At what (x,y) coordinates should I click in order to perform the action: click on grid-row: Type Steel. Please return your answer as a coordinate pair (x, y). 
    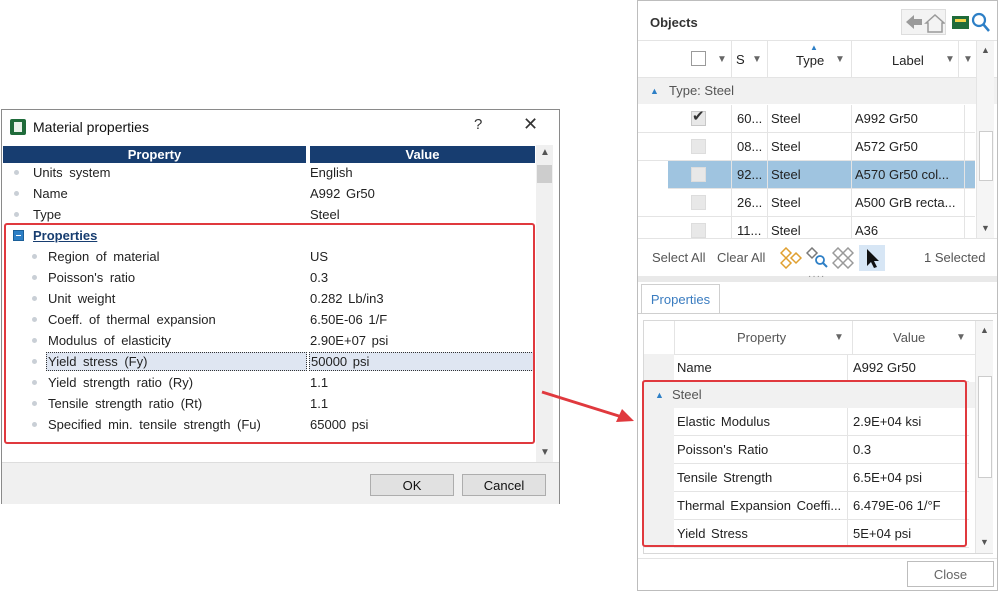
    Looking at the image, I should click on (269, 214).